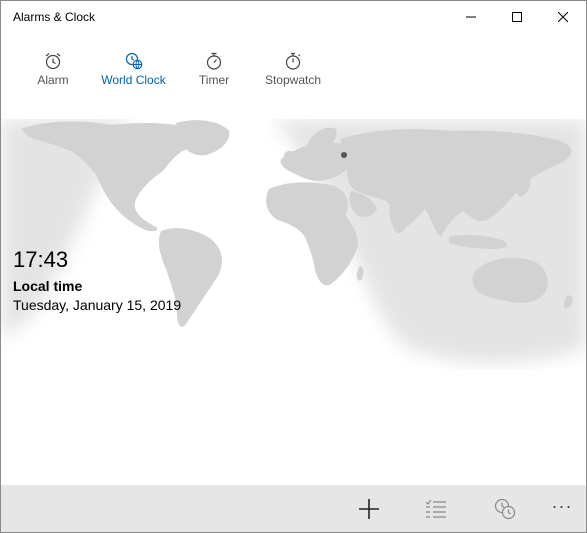  What do you see at coordinates (41, 259) in the screenshot?
I see `local-time-value: 17:43` at bounding box center [41, 259].